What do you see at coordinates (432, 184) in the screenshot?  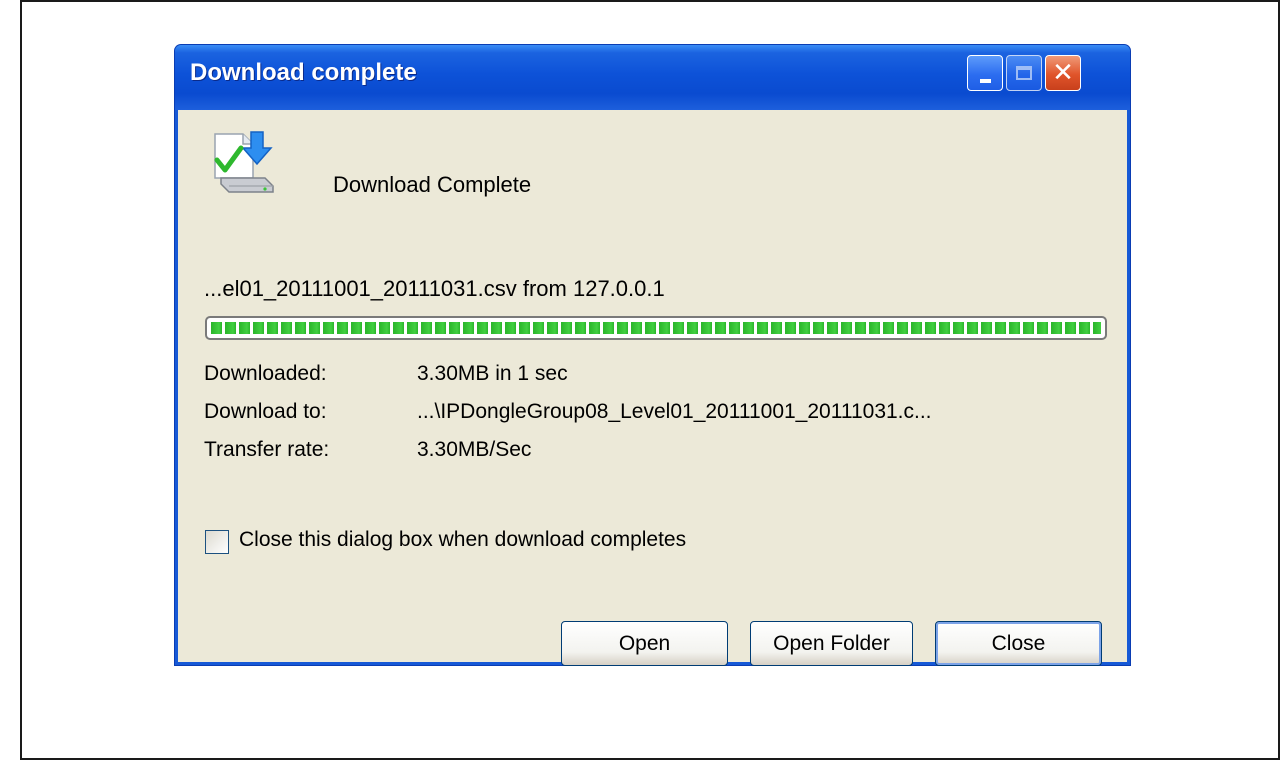 I see `header-title: Download Complete` at bounding box center [432, 184].